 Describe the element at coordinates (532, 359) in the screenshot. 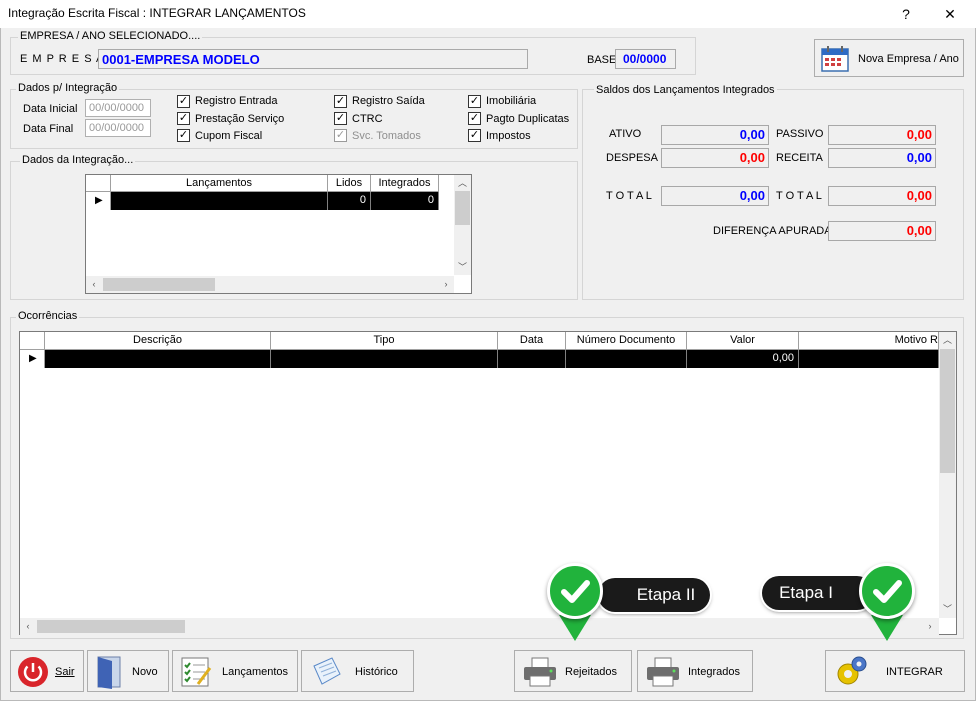

I see `cell-data` at that location.